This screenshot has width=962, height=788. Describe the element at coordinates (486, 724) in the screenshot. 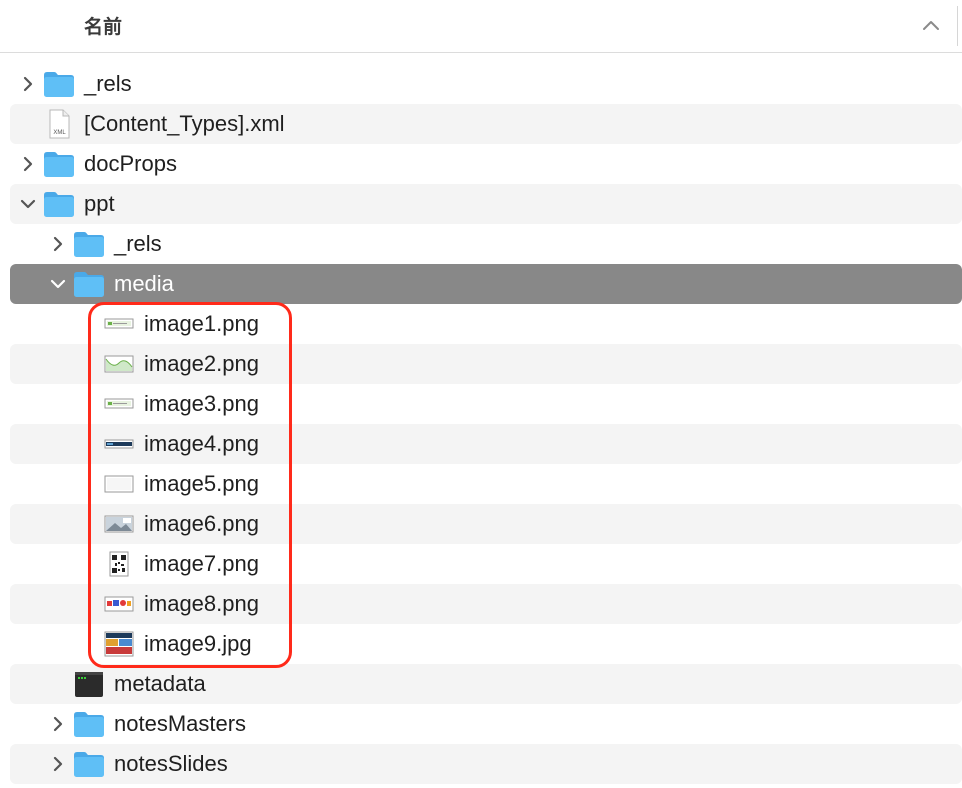

I see `folder-row: notesMasters` at that location.